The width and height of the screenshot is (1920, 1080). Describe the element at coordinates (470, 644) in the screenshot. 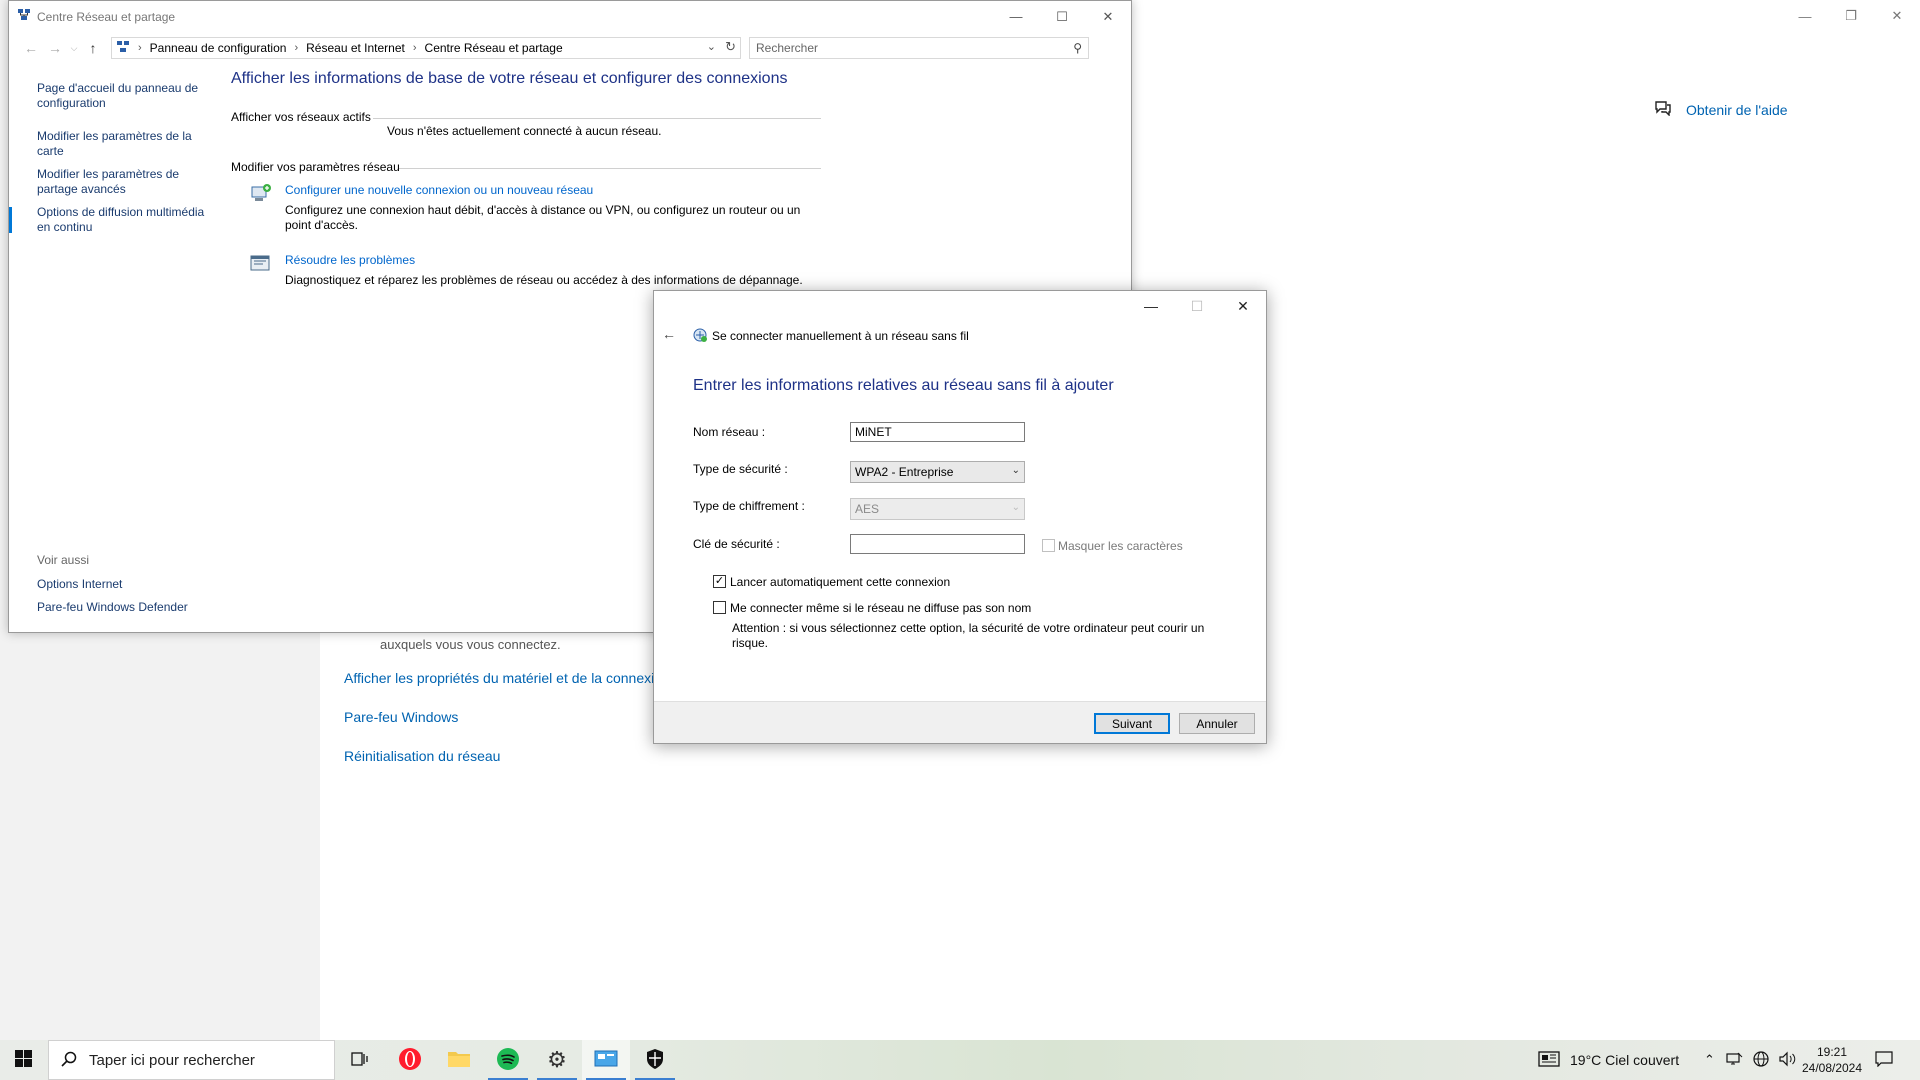

I see `settings-partial-text: auxquels vous vous connectez.` at that location.